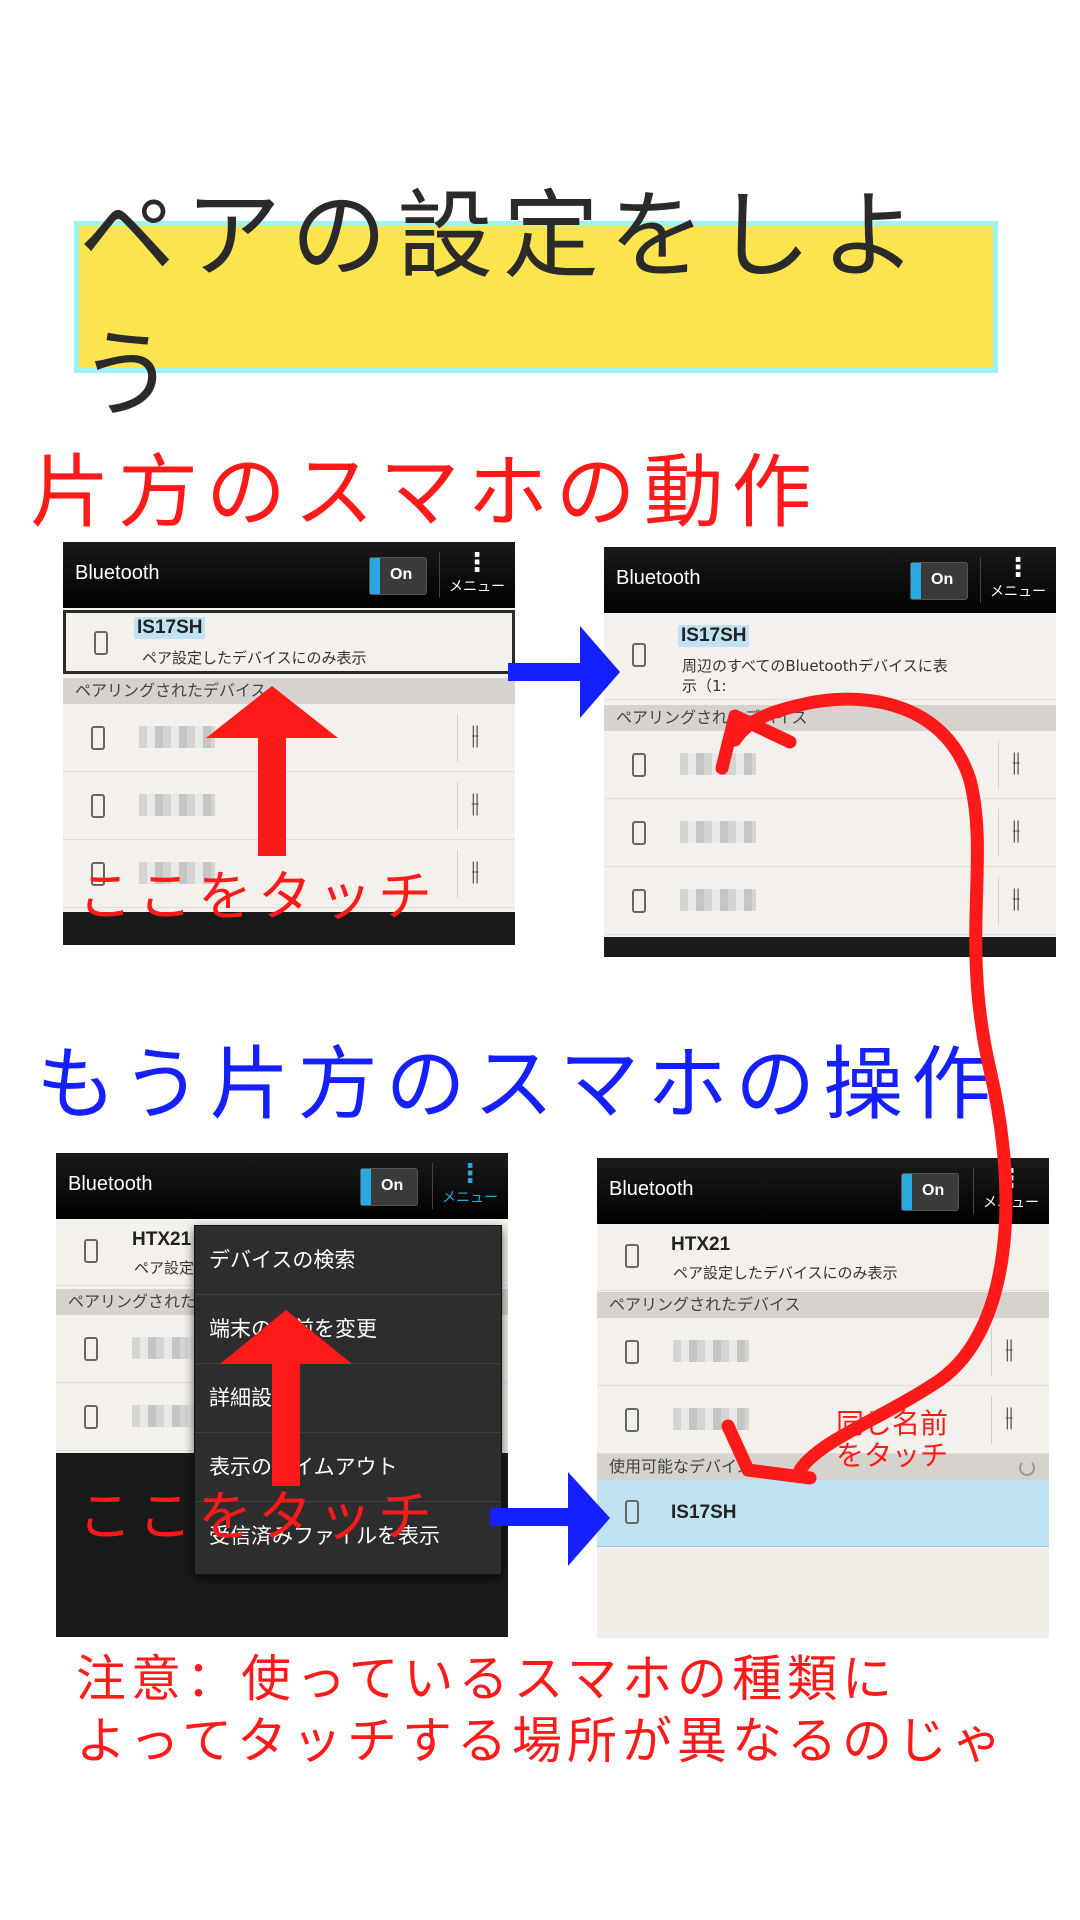 This screenshot has height=1920, width=1080. I want to click on own-device-row: IS17SH 周辺のすべてのBluetoothデバイスに表 示（1:, so click(830, 657).